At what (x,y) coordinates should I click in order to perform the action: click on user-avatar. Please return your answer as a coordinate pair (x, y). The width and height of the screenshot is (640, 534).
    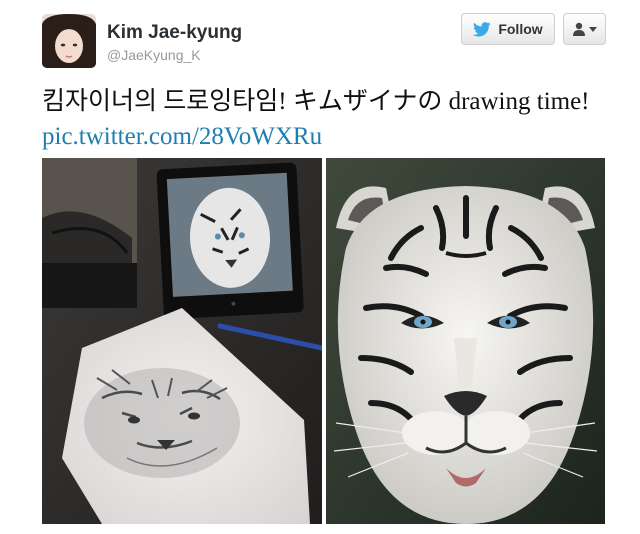
    Looking at the image, I should click on (69, 41).